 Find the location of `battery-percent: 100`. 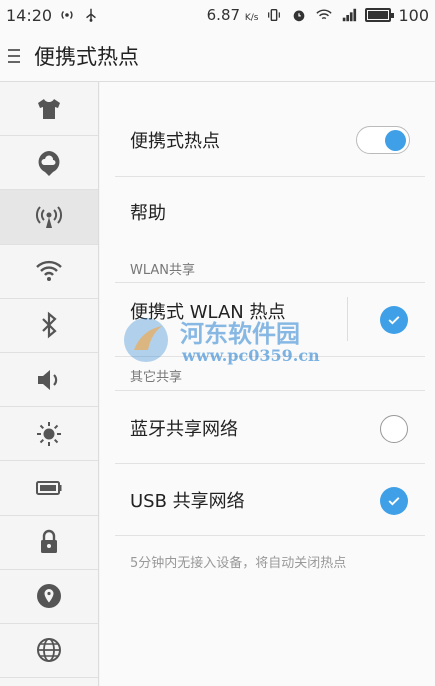

battery-percent: 100 is located at coordinates (413, 15).